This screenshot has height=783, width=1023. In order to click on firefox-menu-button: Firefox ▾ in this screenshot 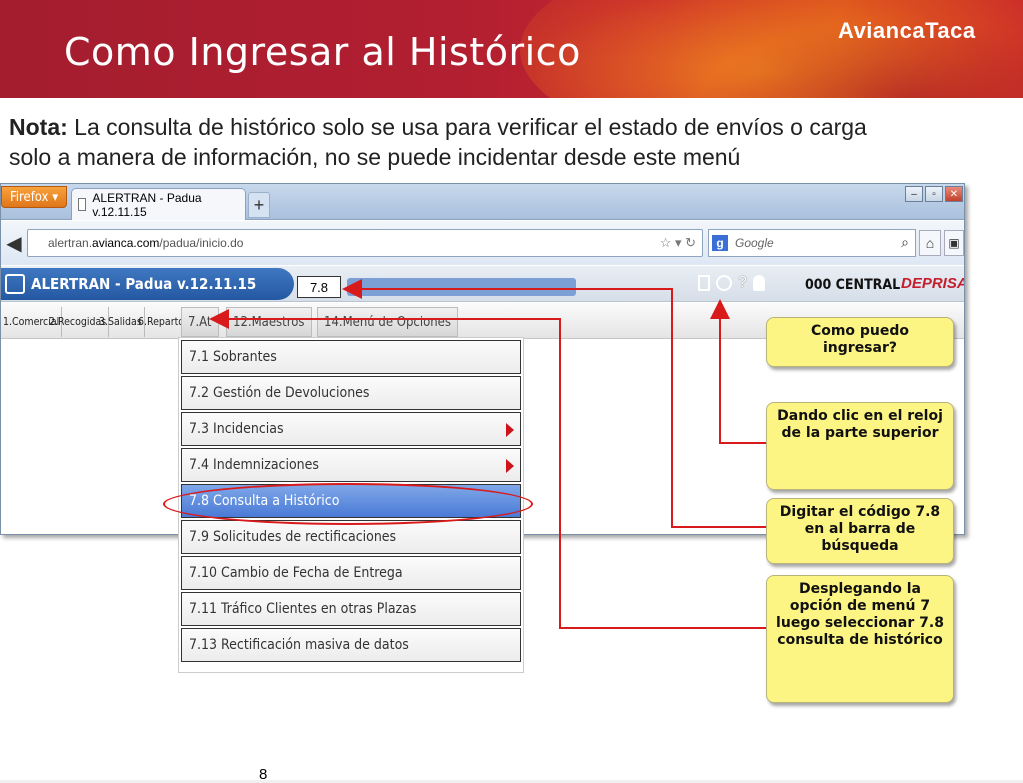, I will do `click(34, 197)`.